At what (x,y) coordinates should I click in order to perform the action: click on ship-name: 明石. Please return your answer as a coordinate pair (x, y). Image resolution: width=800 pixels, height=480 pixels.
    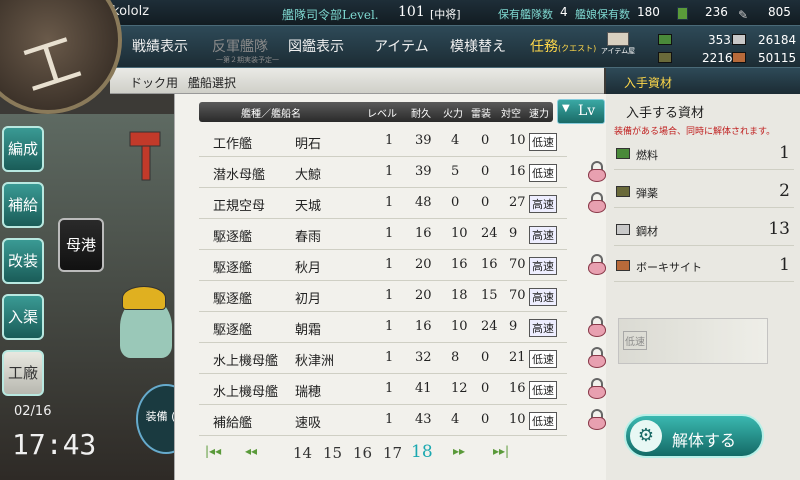
    Looking at the image, I should click on (308, 144).